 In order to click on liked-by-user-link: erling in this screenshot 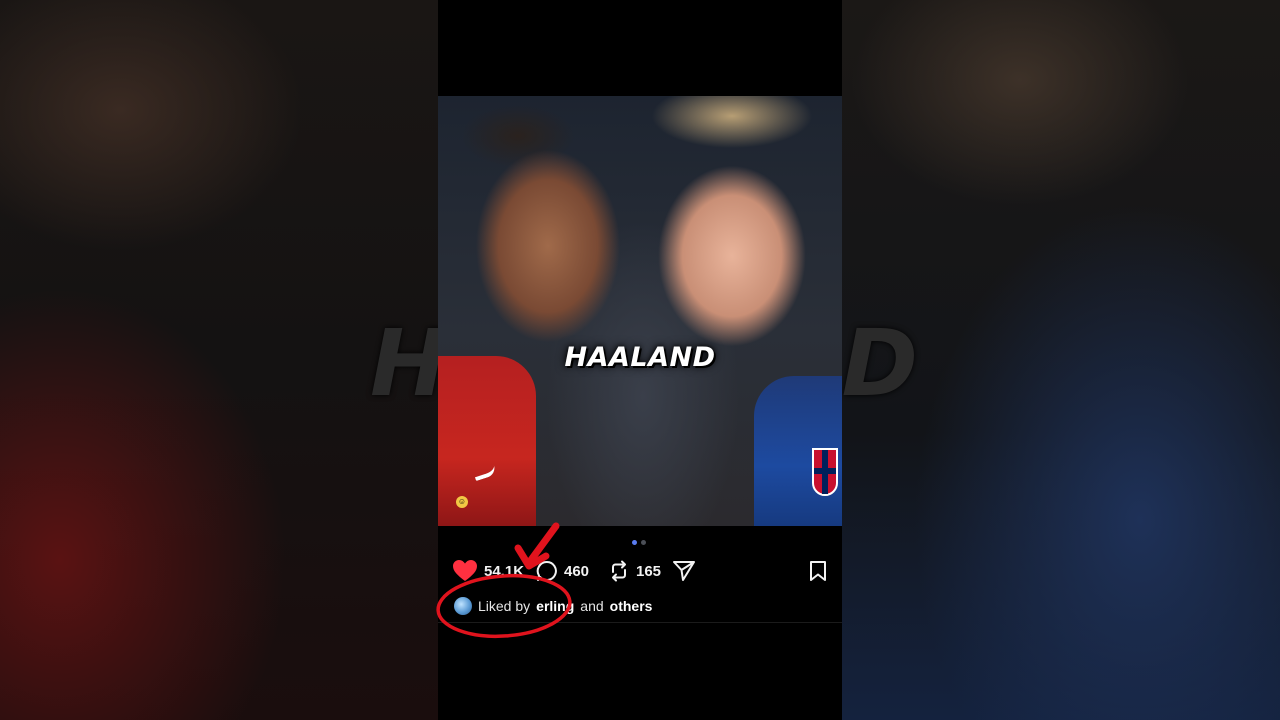, I will do `click(555, 606)`.